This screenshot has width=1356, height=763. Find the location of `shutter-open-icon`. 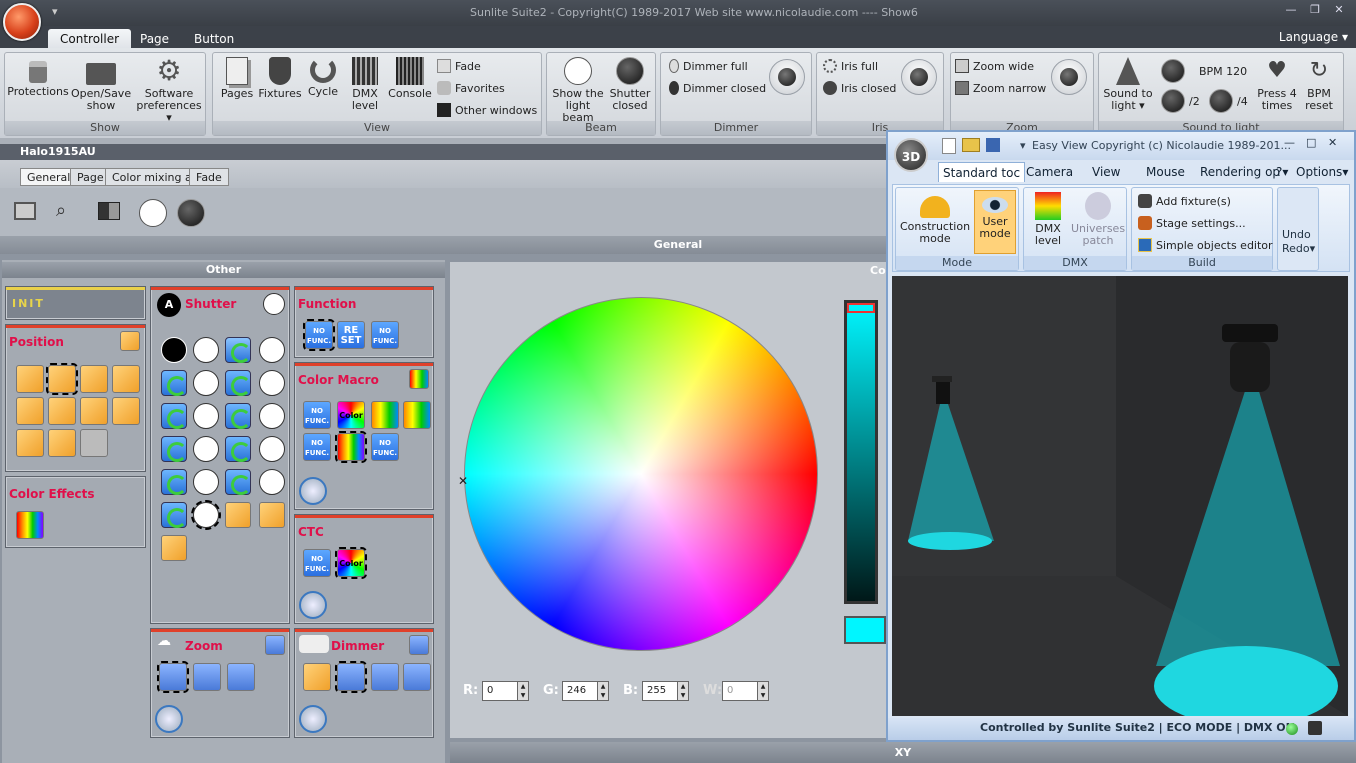

shutter-open-icon is located at coordinates (274, 304).